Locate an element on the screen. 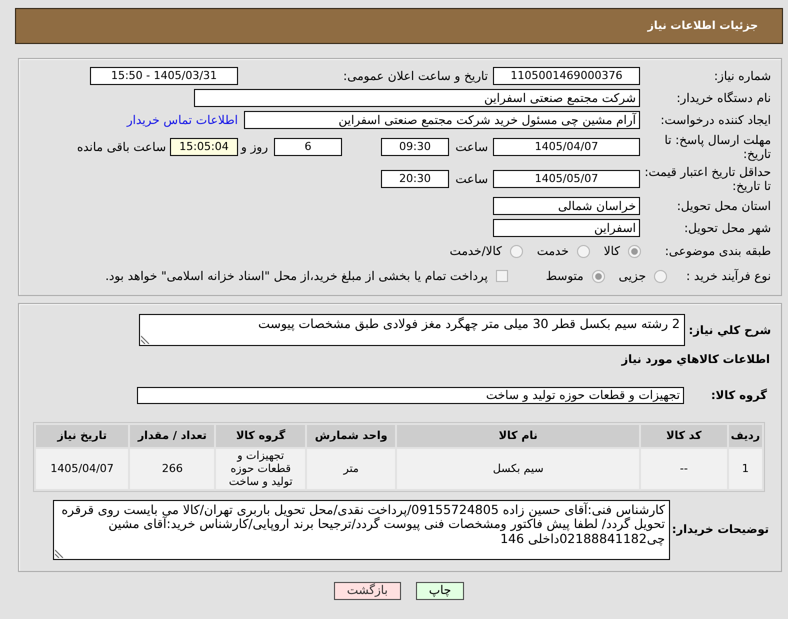 This screenshot has width=788, height=619. column-header: نام کالا is located at coordinates (518, 435).